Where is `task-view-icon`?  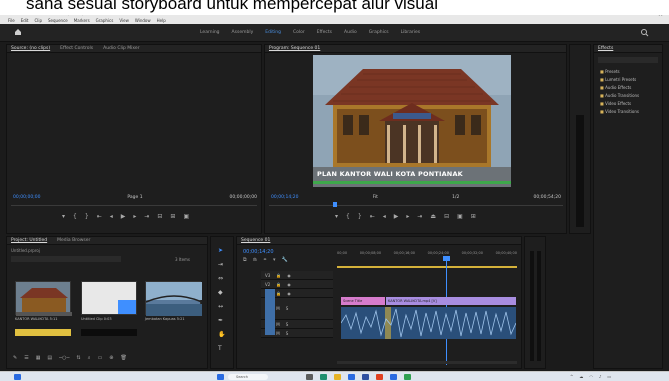
task-view-icon is located at coordinates (309, 377).